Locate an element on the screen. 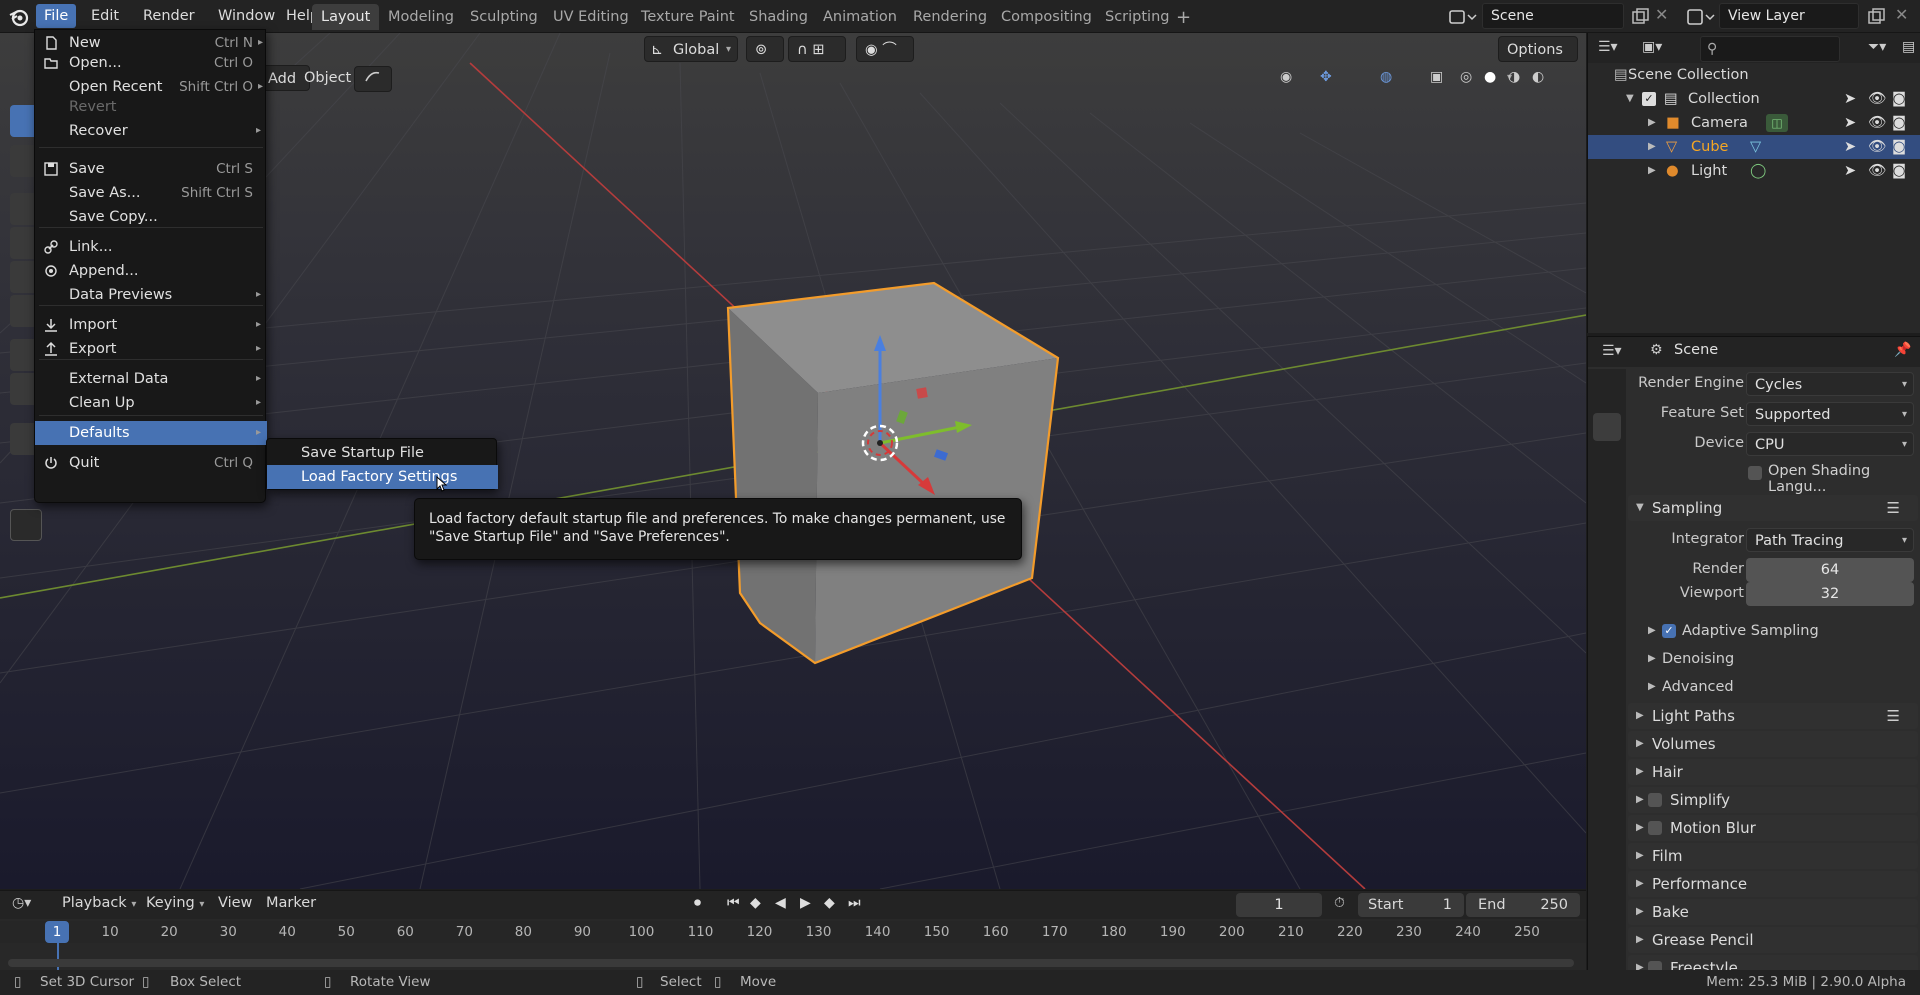 This screenshot has height=995, width=1920. outliner-row-collection: ▼ ✓ ▤ Collection ➤ 👁 ◙ is located at coordinates (1754, 99).